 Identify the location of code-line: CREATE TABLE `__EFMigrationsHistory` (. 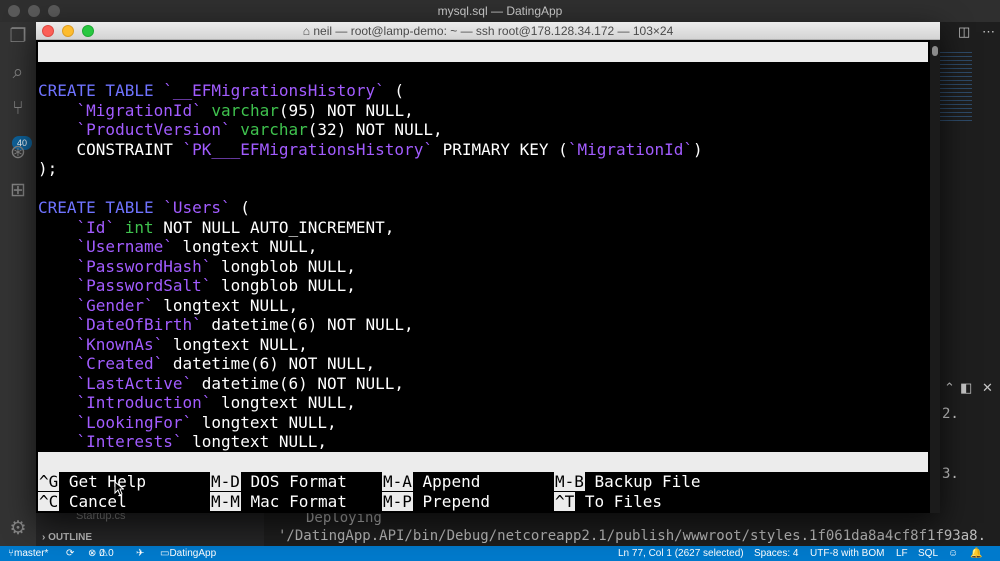
(483, 91).